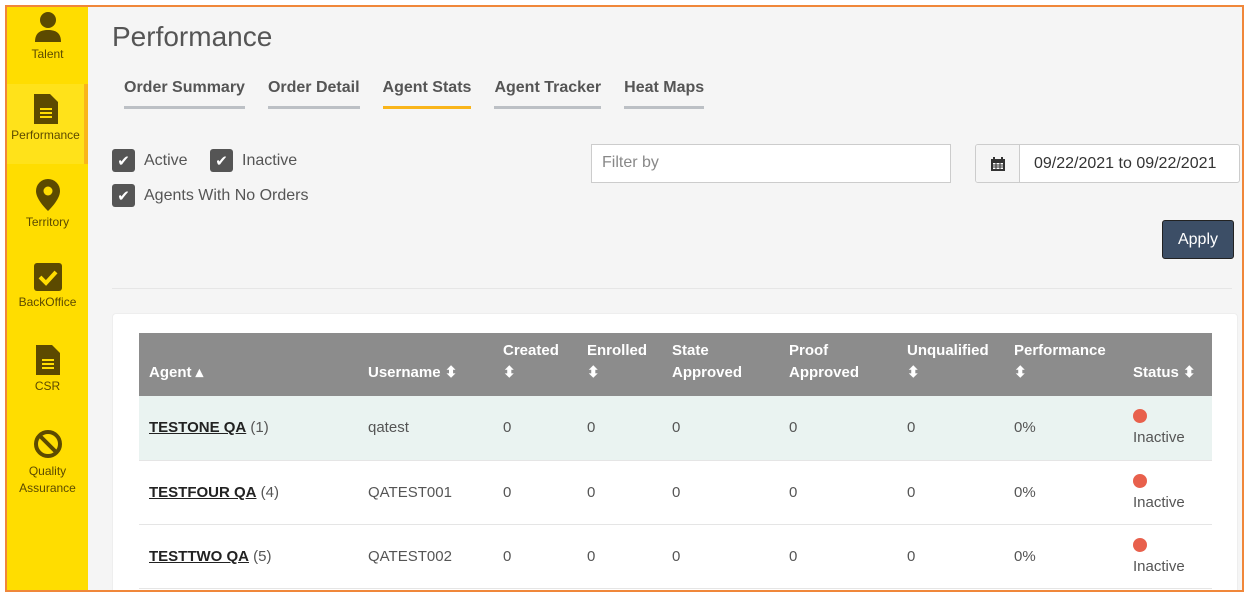  What do you see at coordinates (47, 51) in the screenshot?
I see `sidebar-item-talent: Talent` at bounding box center [47, 51].